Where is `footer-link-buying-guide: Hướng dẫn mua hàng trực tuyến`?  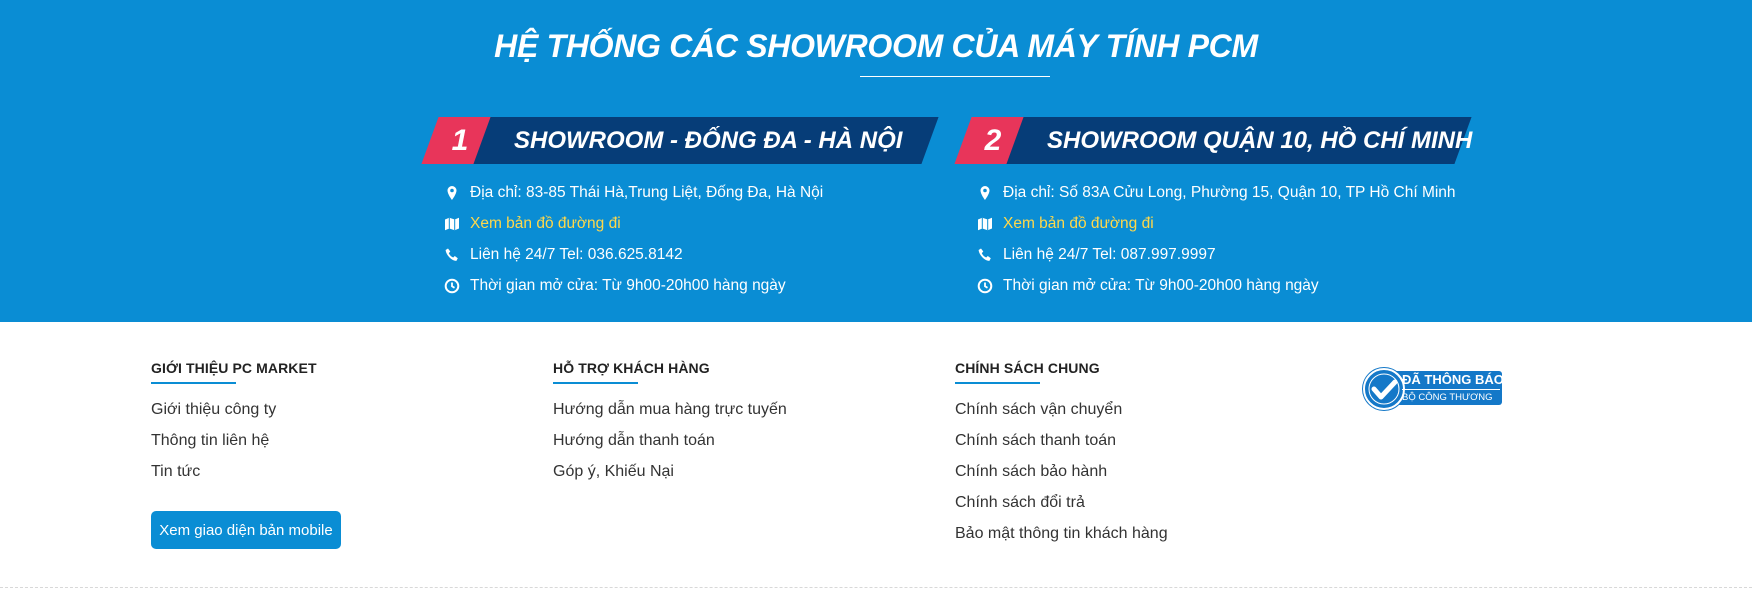
footer-link-buying-guide: Hướng dẫn mua hàng trực tuyến is located at coordinates (670, 409).